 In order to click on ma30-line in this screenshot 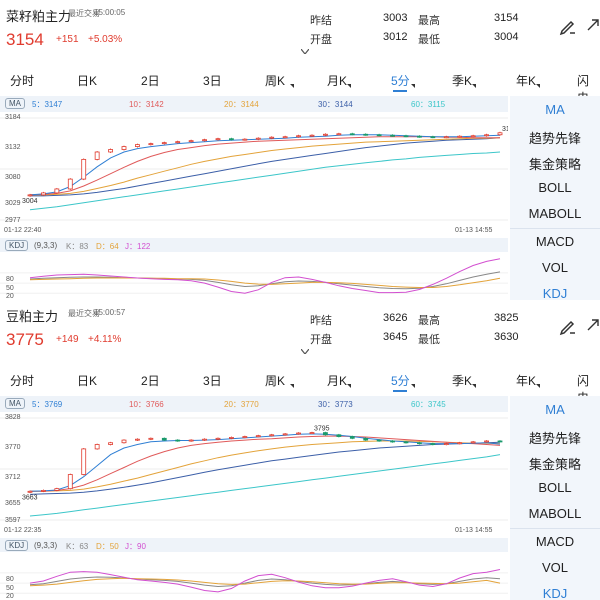, I will do `click(265, 167)`.